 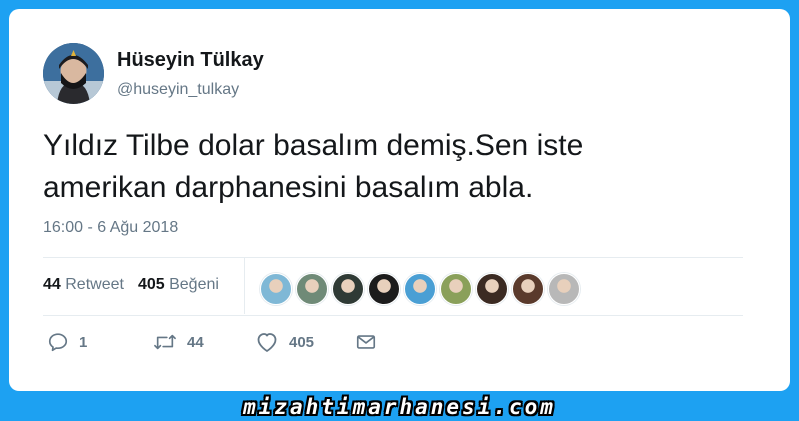 What do you see at coordinates (52, 284) in the screenshot?
I see `retweet-stat-count: 44` at bounding box center [52, 284].